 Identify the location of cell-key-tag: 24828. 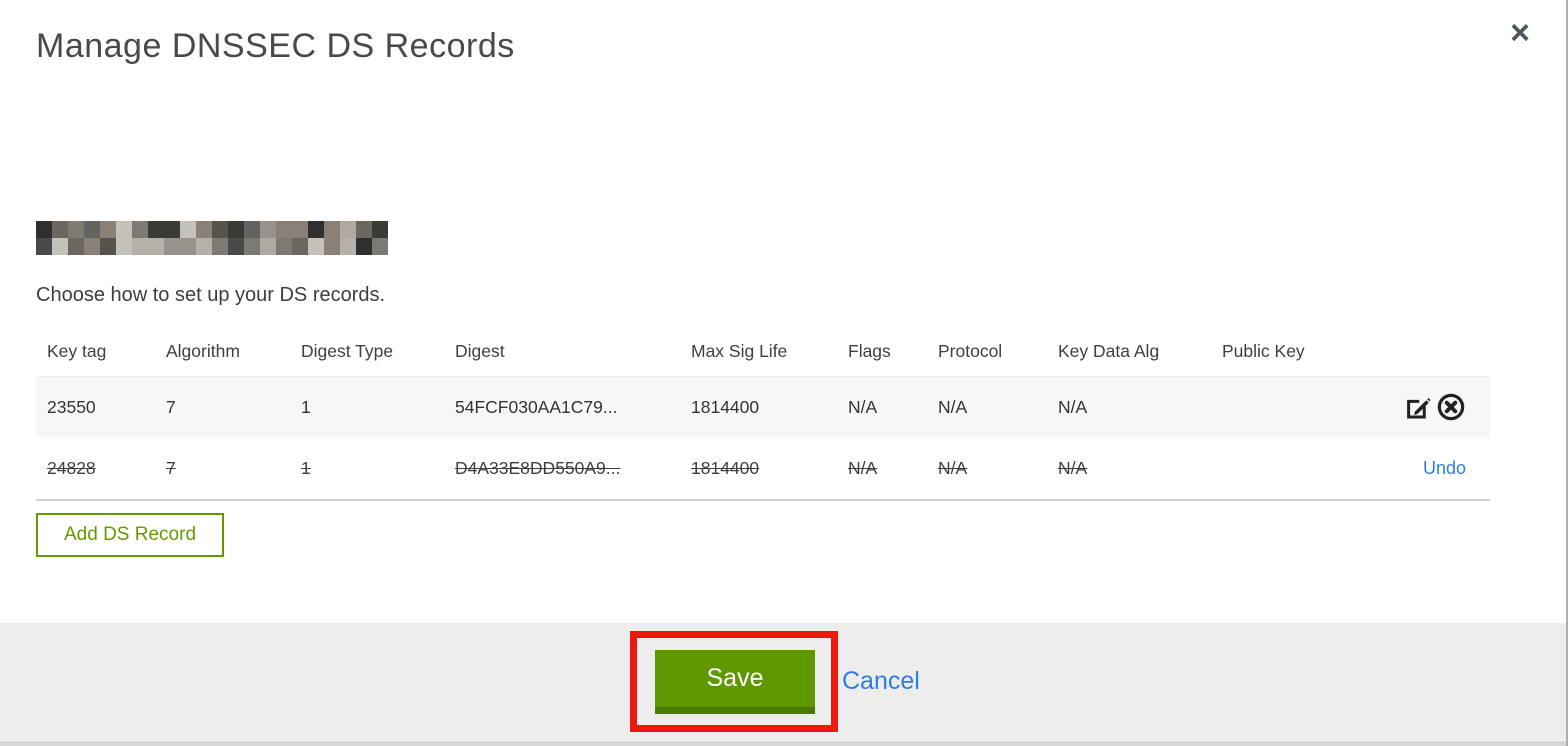
(71, 467).